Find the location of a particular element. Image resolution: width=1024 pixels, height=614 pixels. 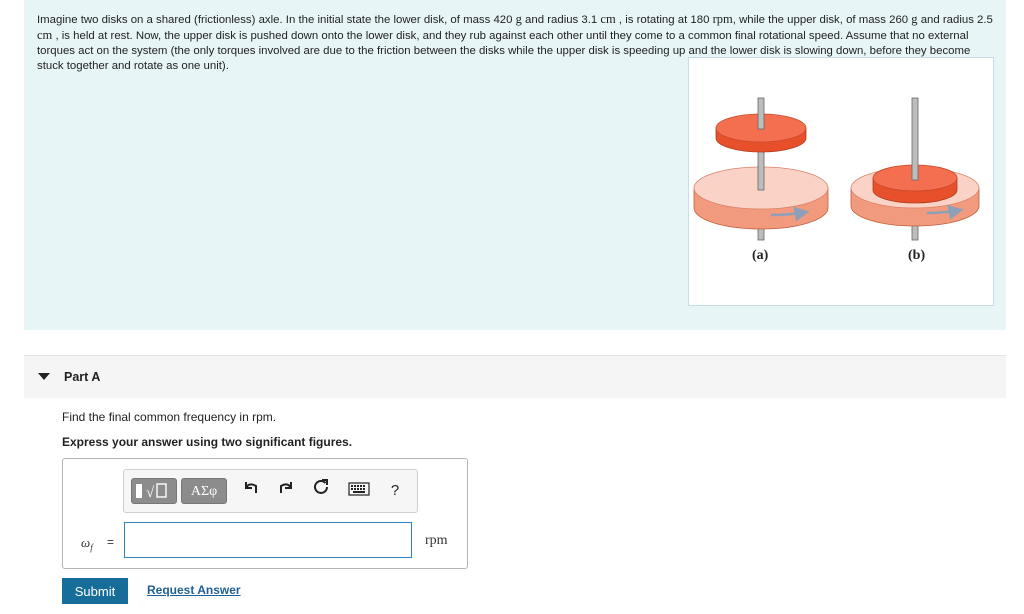

redo-icon is located at coordinates (286, 487).